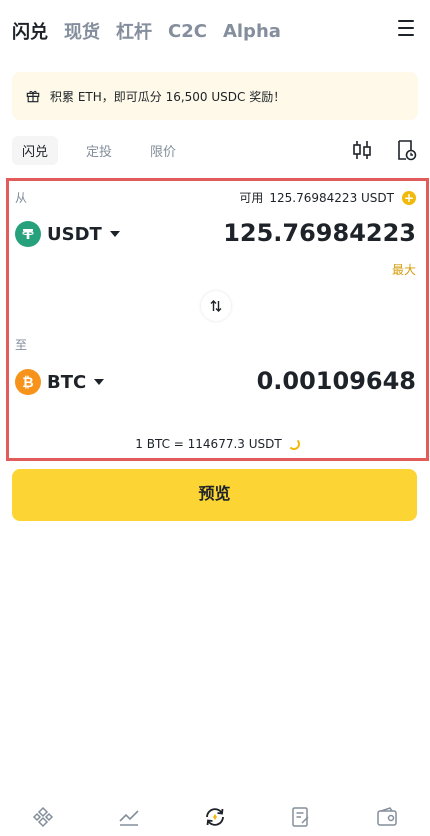 The image size is (430, 836). Describe the element at coordinates (293, 444) in the screenshot. I see `refresh-spinner-icon` at that location.